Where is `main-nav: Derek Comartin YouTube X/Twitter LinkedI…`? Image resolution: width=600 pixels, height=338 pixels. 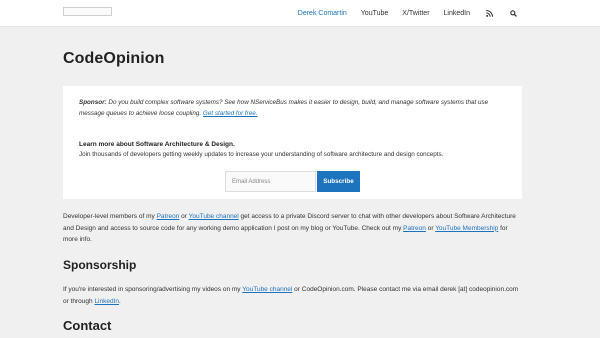
main-nav: Derek Comartin YouTube X/Twitter LinkedI… is located at coordinates (408, 13).